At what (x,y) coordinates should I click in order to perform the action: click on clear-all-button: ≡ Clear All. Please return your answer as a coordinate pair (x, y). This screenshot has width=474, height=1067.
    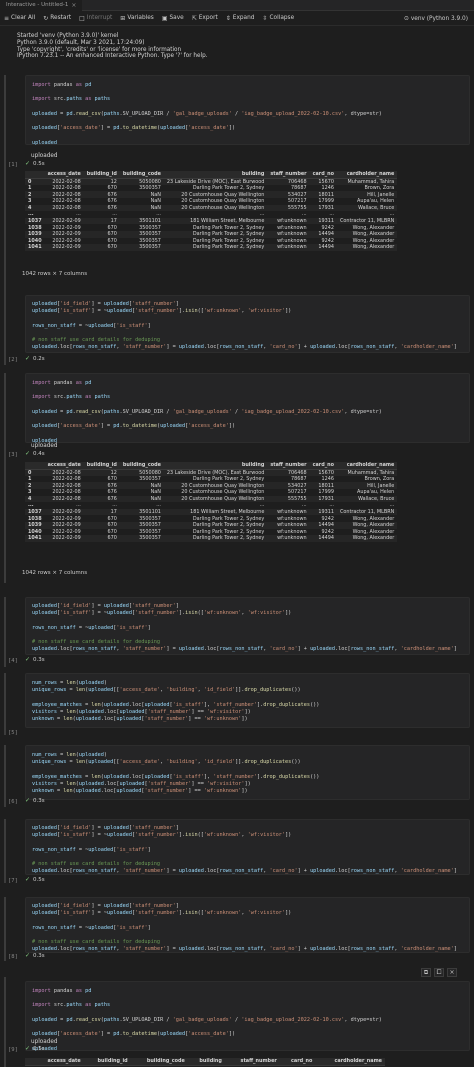
    Looking at the image, I should click on (19, 18).